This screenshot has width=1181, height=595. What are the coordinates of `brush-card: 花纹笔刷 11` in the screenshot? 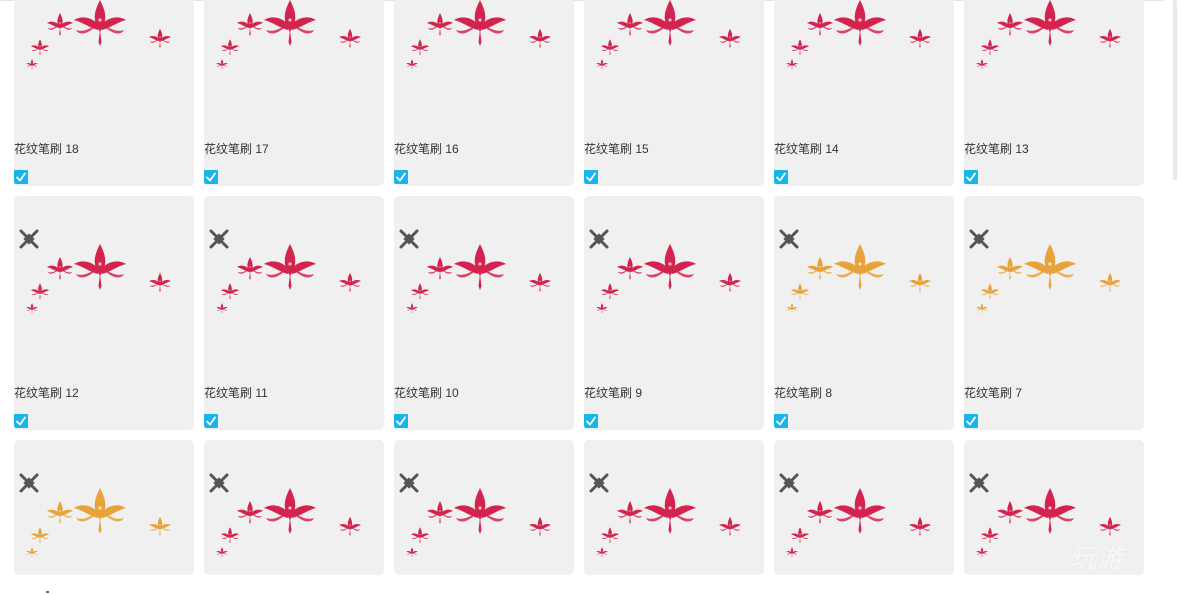 It's located at (294, 313).